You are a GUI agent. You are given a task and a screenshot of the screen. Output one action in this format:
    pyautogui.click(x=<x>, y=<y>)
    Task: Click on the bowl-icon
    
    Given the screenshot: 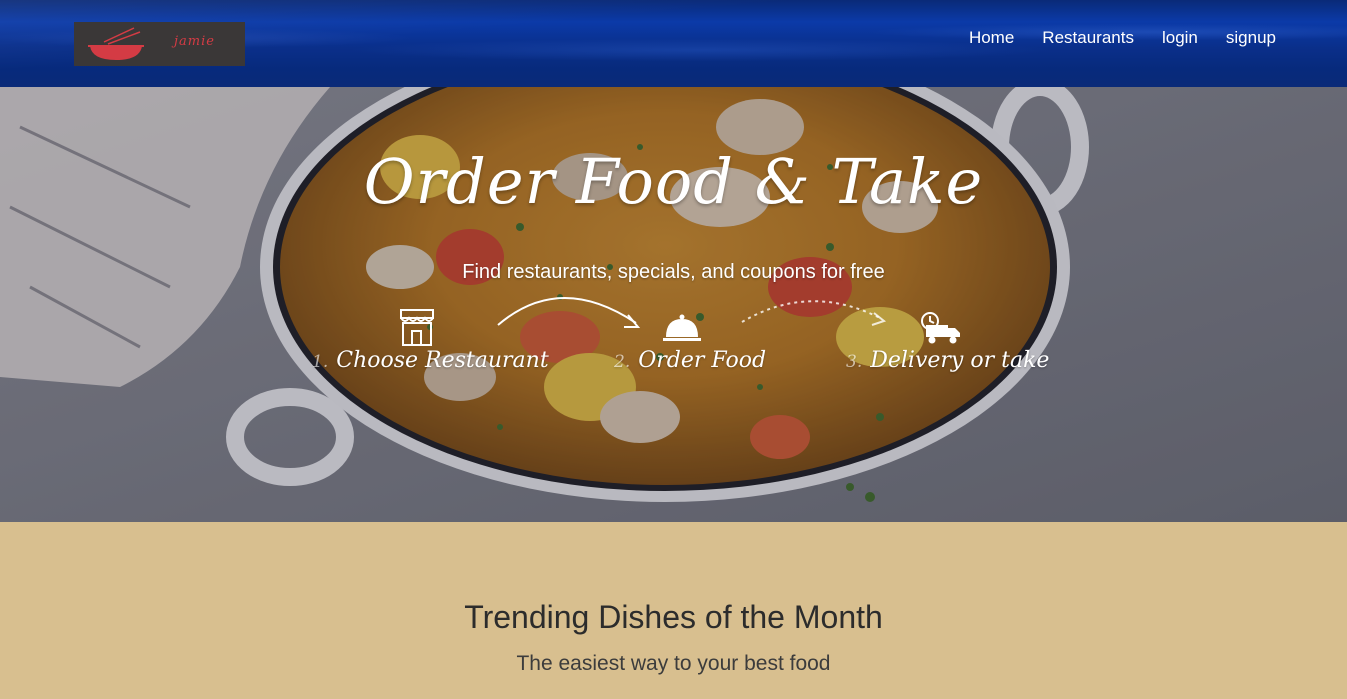 What is the action you would take?
    pyautogui.click(x=116, y=43)
    